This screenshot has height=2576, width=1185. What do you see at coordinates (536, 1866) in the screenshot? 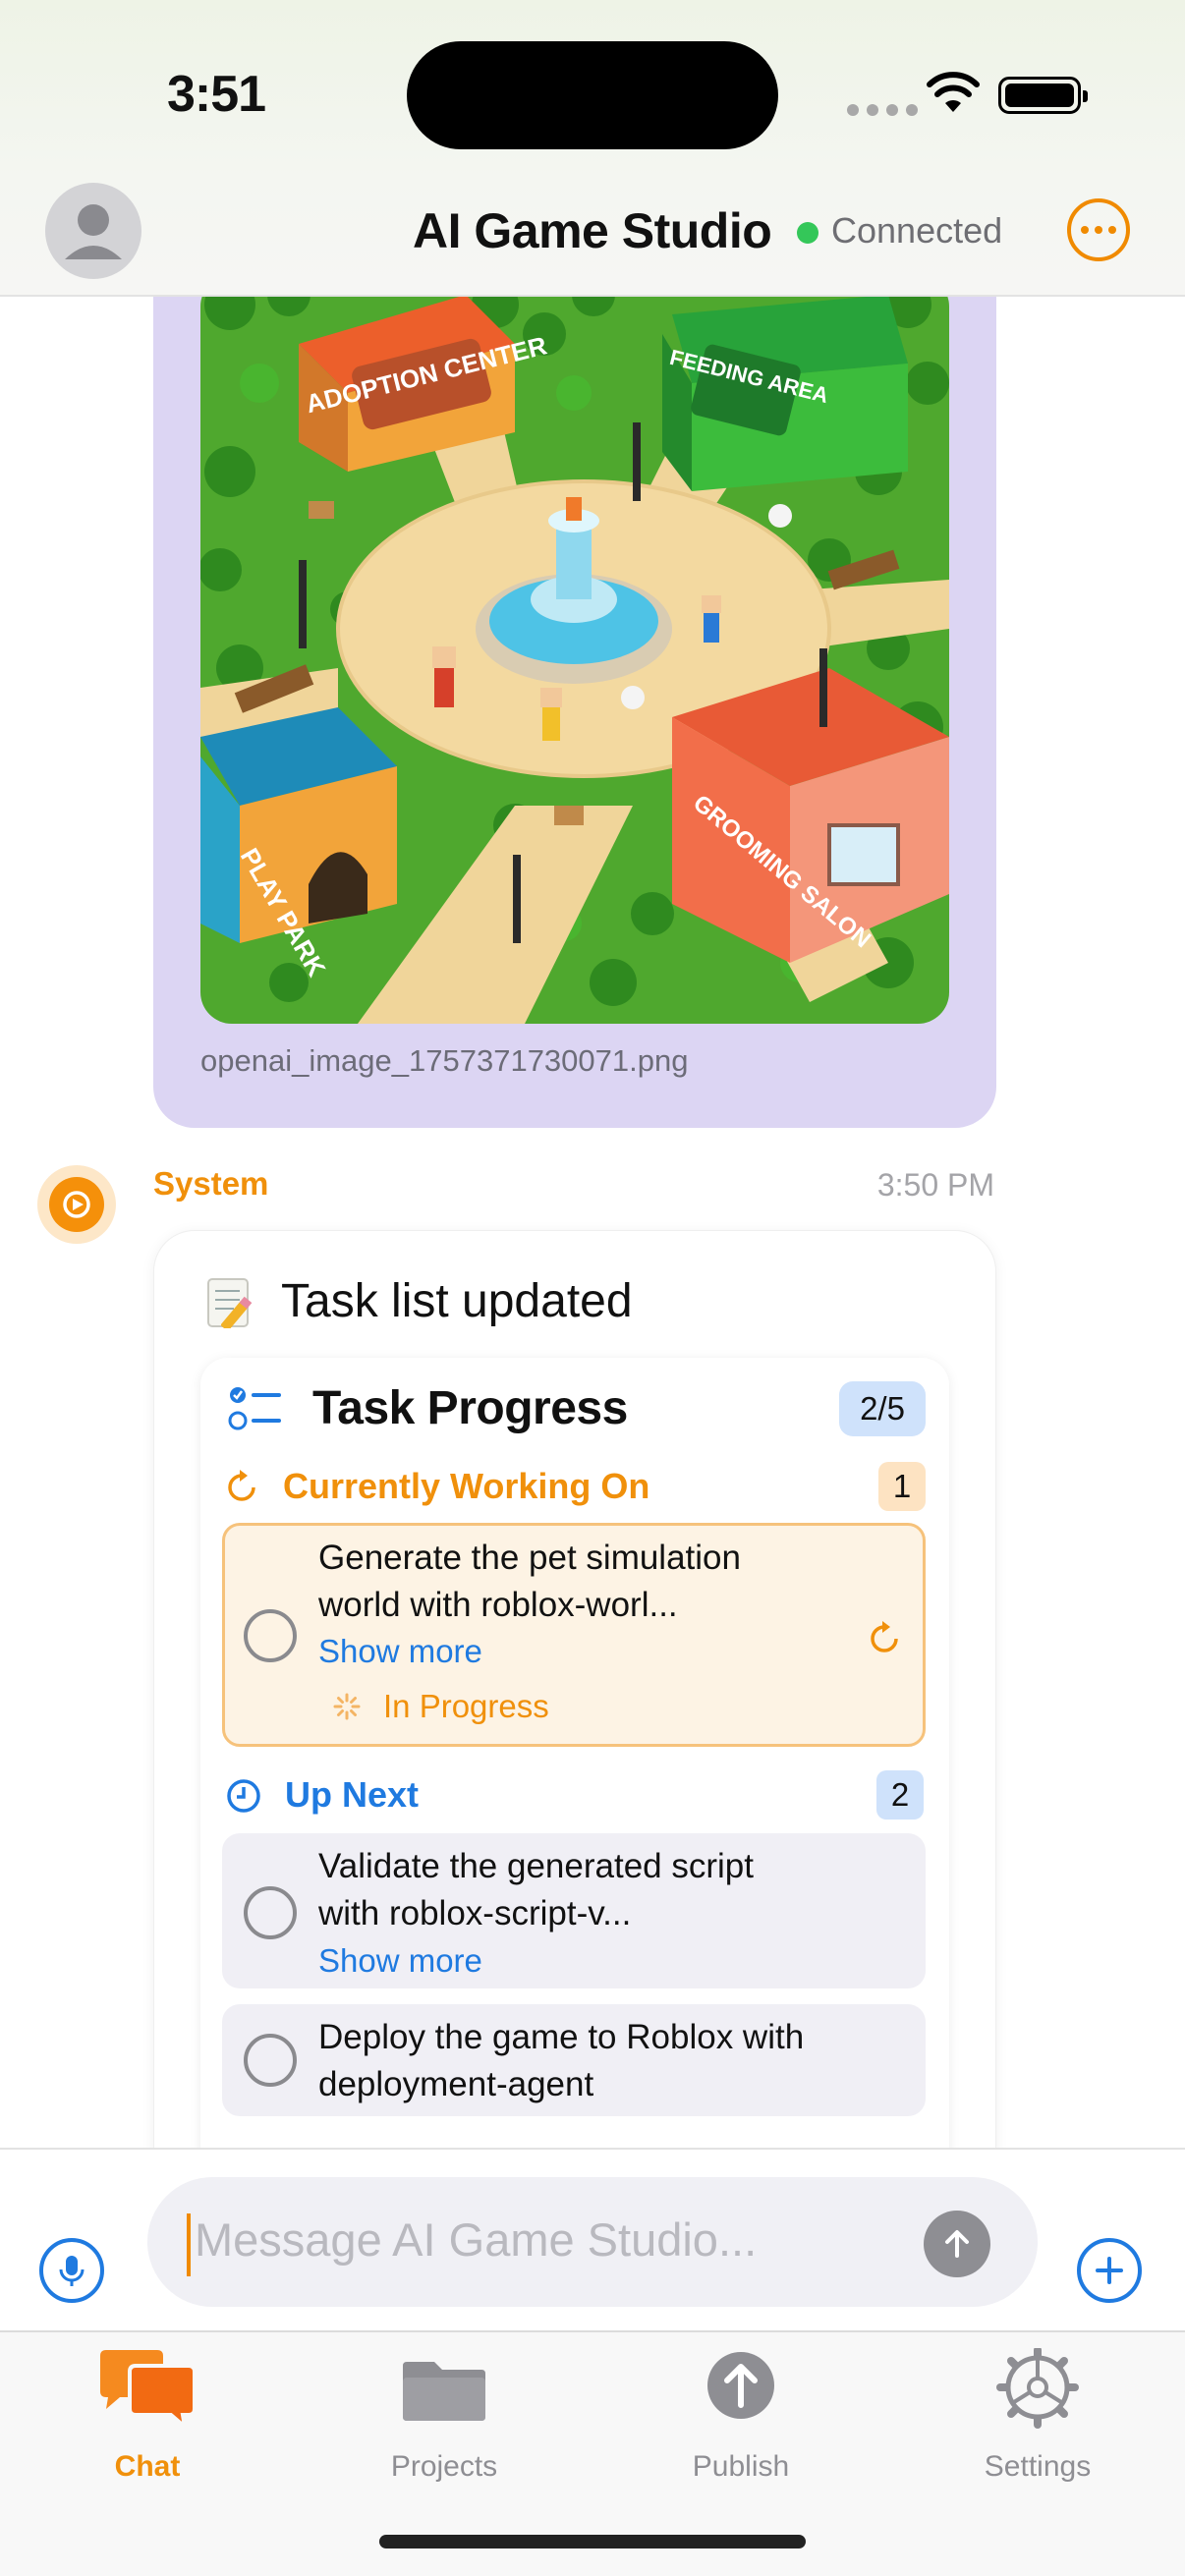
I see `task-text-line1: Validate the generated script` at bounding box center [536, 1866].